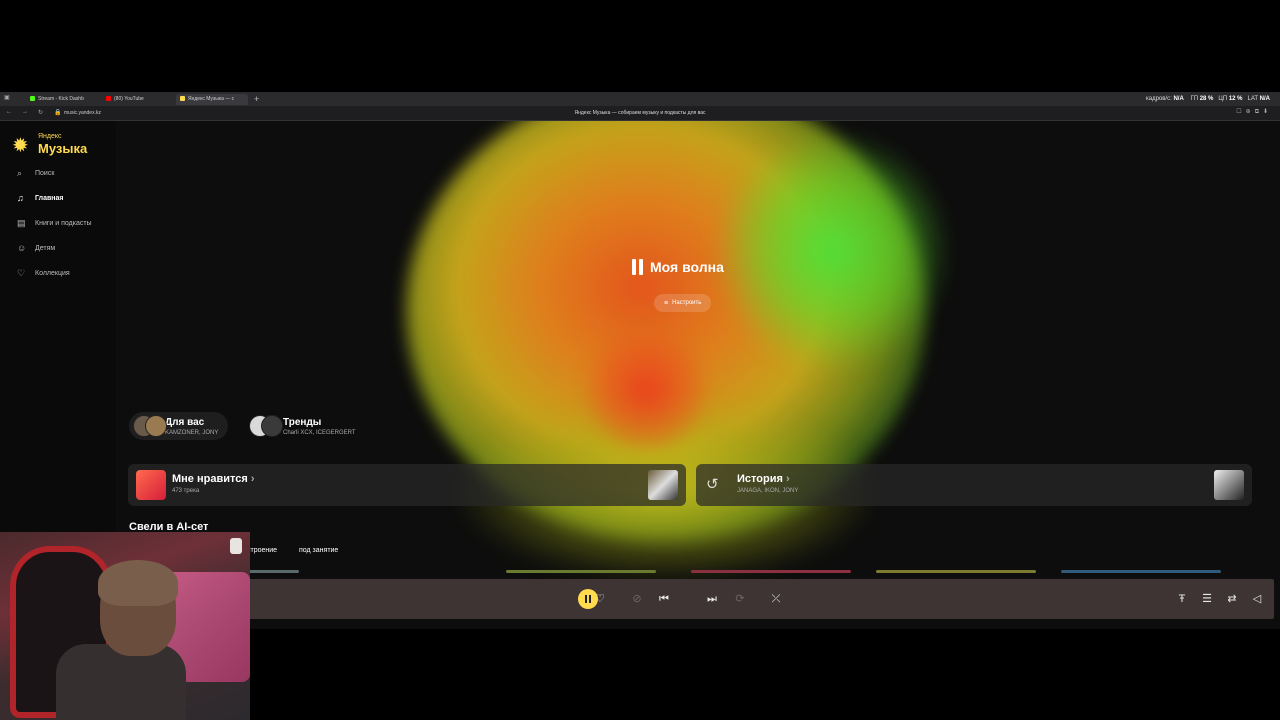 Image resolution: width=1280 pixels, height=720 pixels. I want to click on queue-icon: ☰, so click(1207, 599).